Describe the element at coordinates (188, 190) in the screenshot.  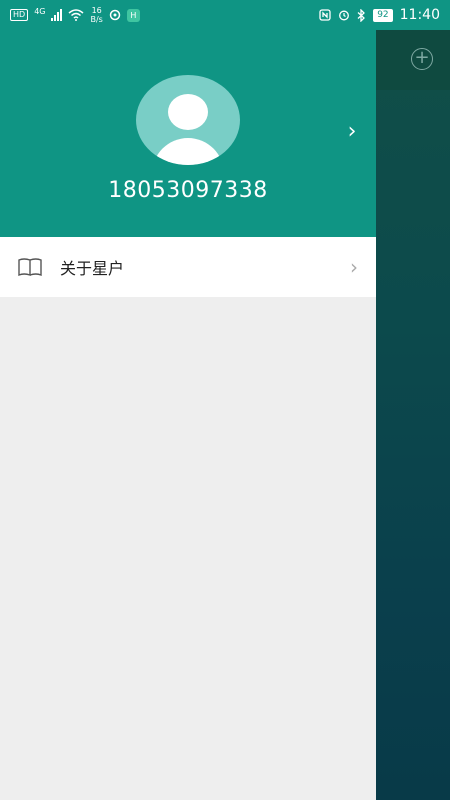
I see `phone-number: 18053097338` at that location.